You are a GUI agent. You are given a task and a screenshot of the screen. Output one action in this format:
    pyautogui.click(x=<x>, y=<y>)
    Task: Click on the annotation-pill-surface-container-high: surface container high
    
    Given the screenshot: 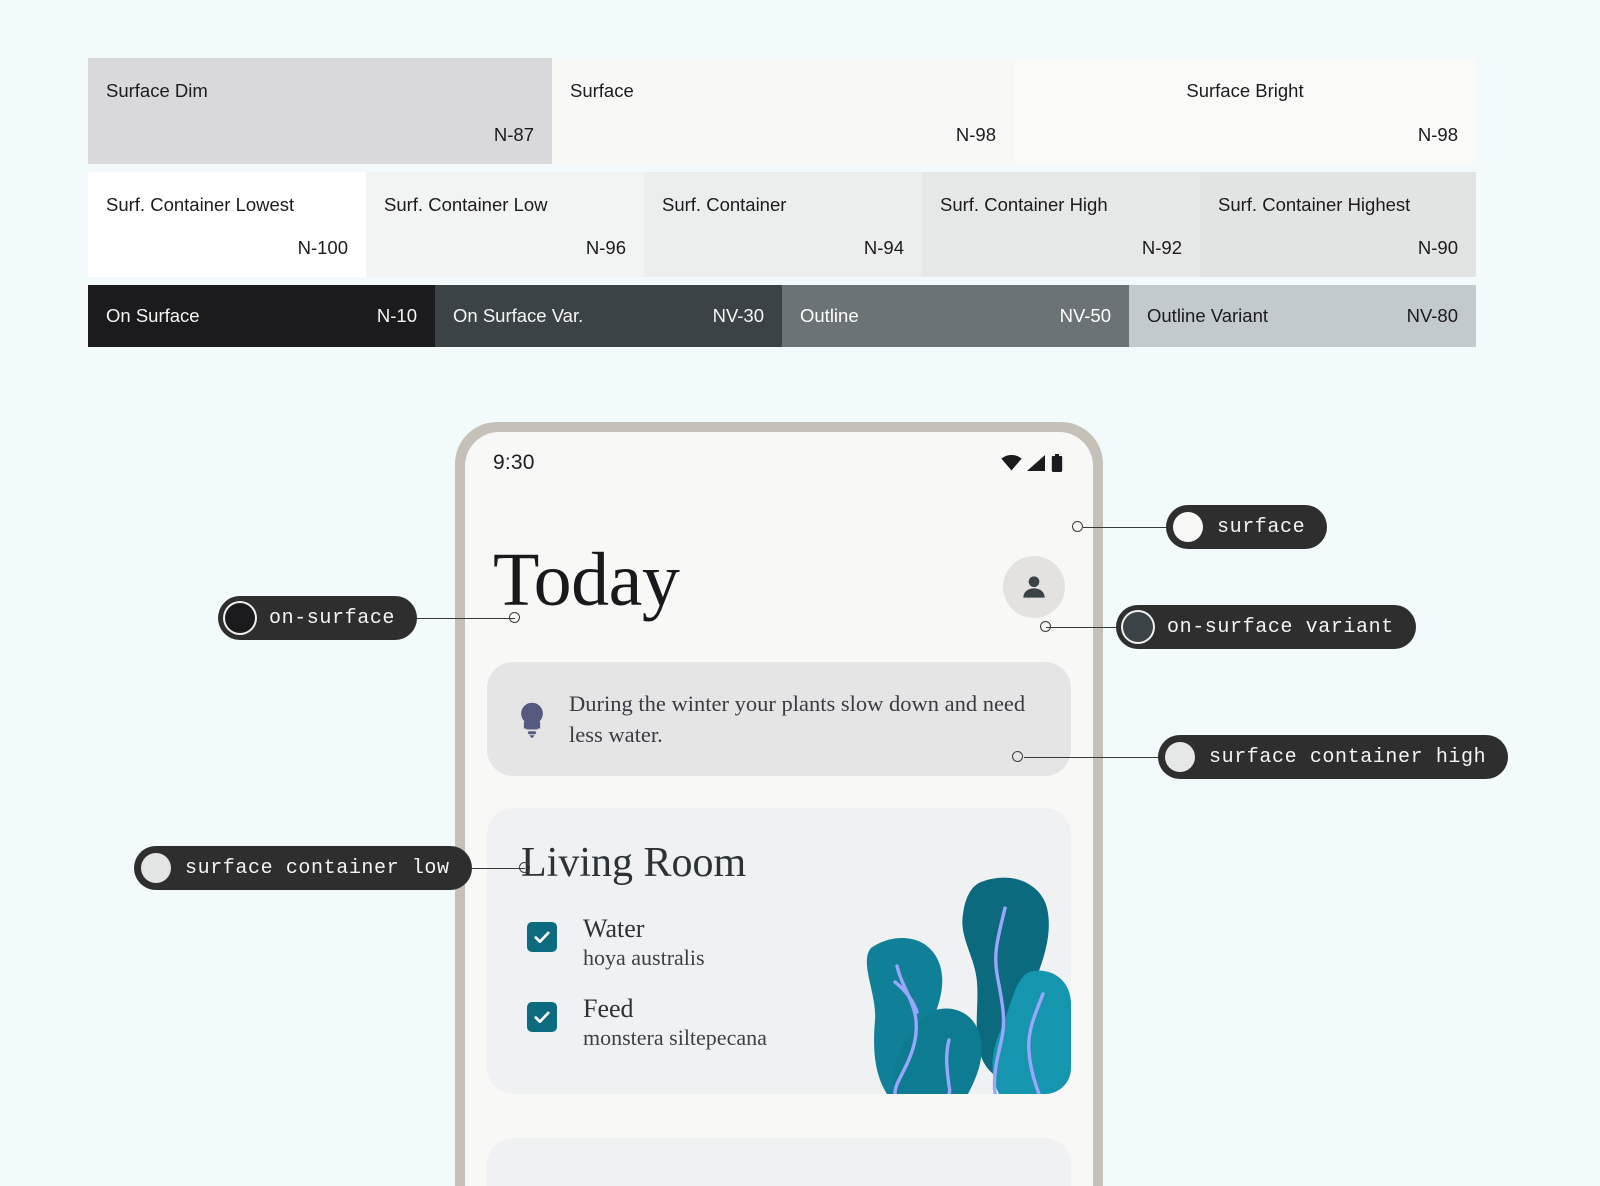 What is the action you would take?
    pyautogui.click(x=1333, y=757)
    